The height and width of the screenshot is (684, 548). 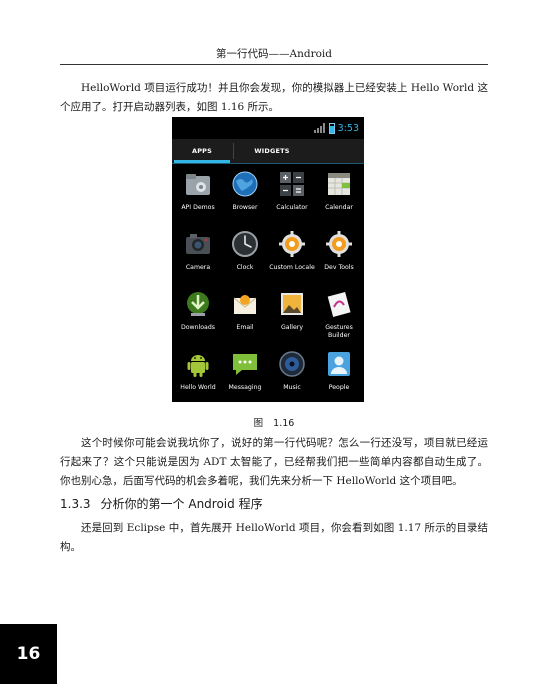 I want to click on app-downloads: Downloads, so click(x=198, y=318).